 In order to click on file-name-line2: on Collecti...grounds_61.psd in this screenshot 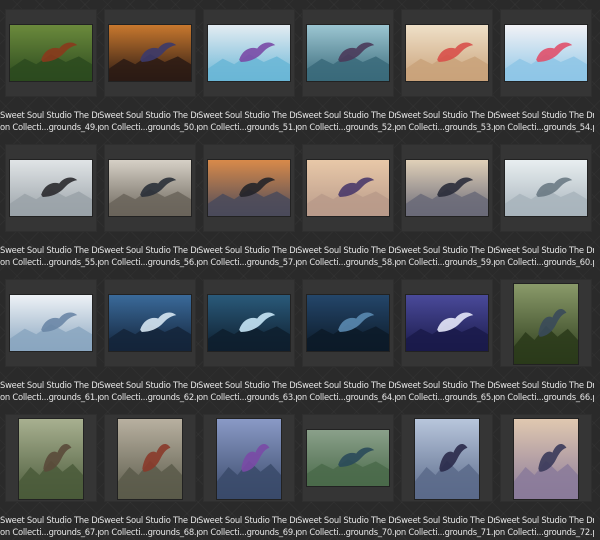, I will do `click(49, 397)`.